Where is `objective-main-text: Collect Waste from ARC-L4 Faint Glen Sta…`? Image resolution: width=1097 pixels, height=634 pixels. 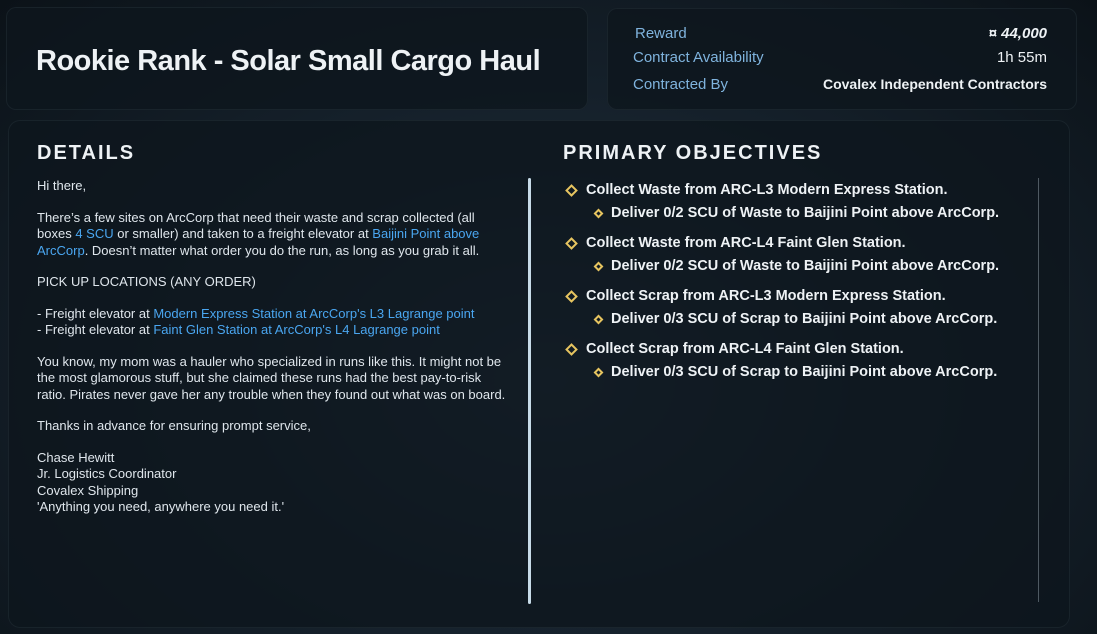
objective-main-text: Collect Waste from ARC-L4 Faint Glen Sta… is located at coordinates (746, 243).